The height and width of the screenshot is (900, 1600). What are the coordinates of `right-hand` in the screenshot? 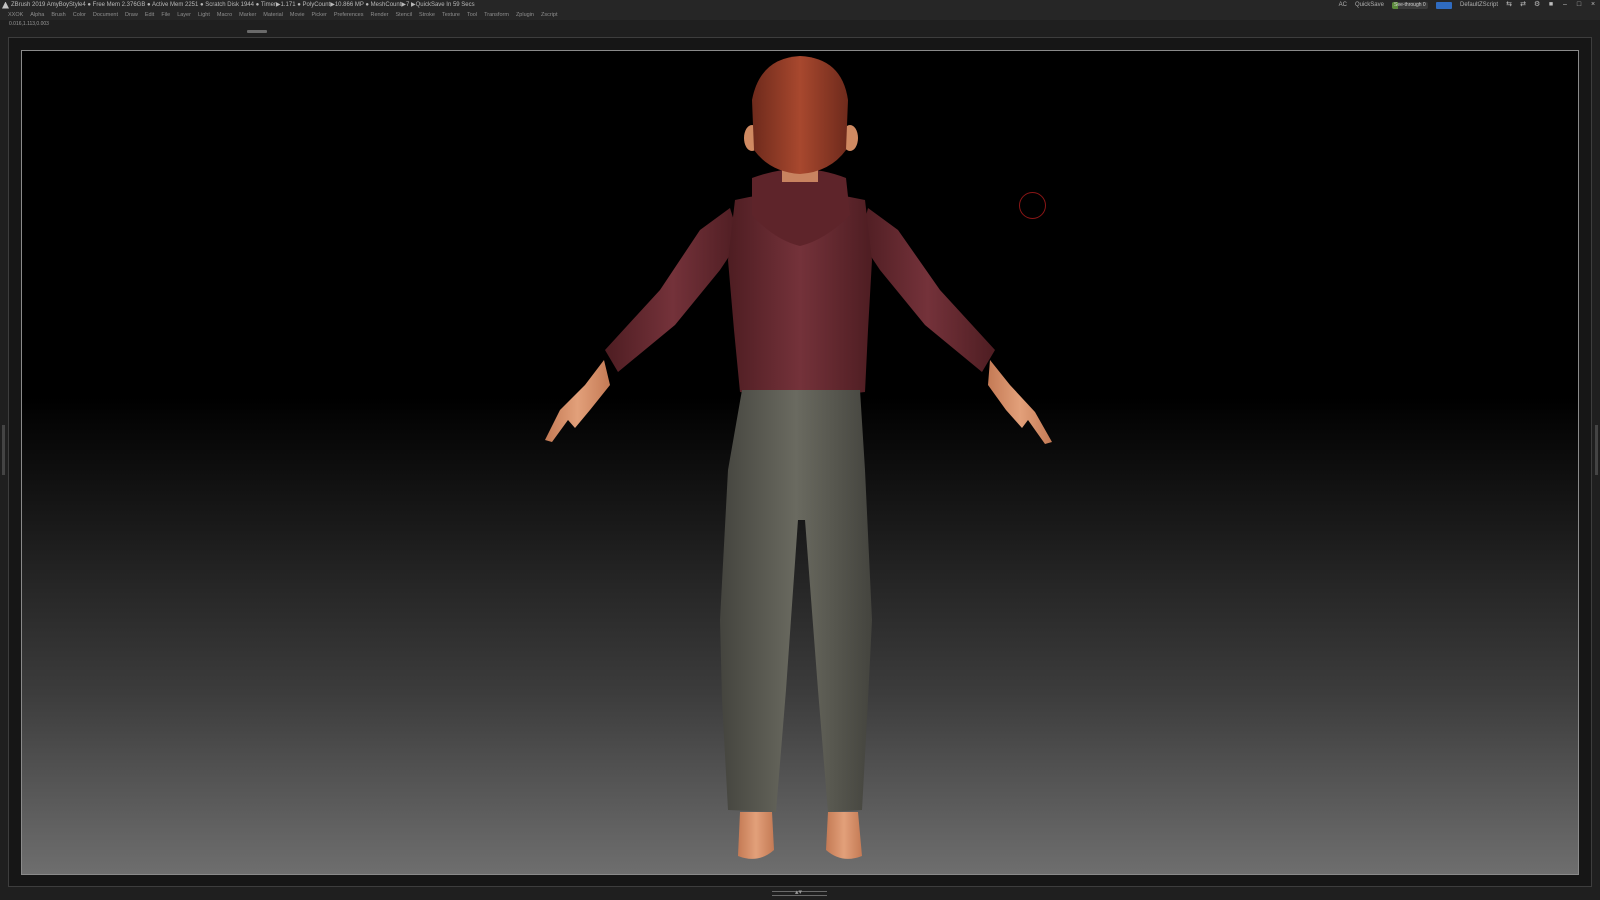 It's located at (1020, 402).